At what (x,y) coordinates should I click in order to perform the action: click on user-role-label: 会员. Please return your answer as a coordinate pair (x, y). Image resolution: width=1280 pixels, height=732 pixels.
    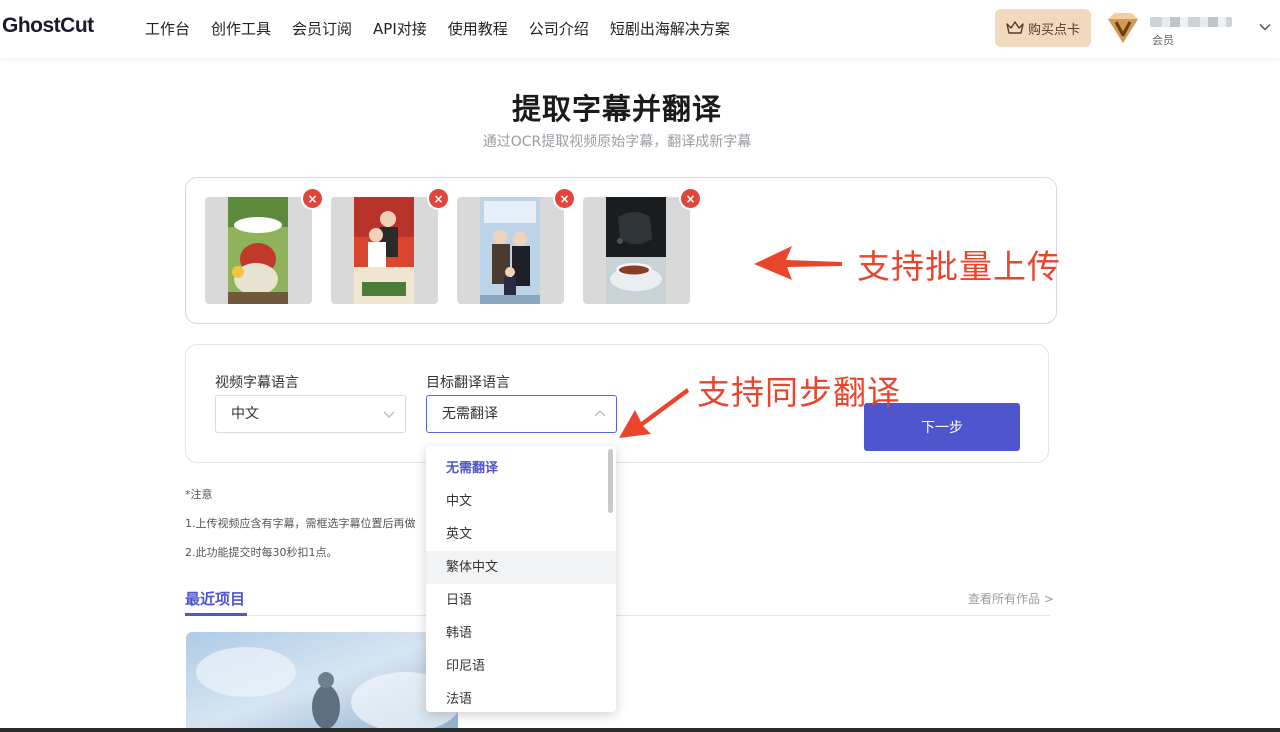
    Looking at the image, I should click on (1163, 40).